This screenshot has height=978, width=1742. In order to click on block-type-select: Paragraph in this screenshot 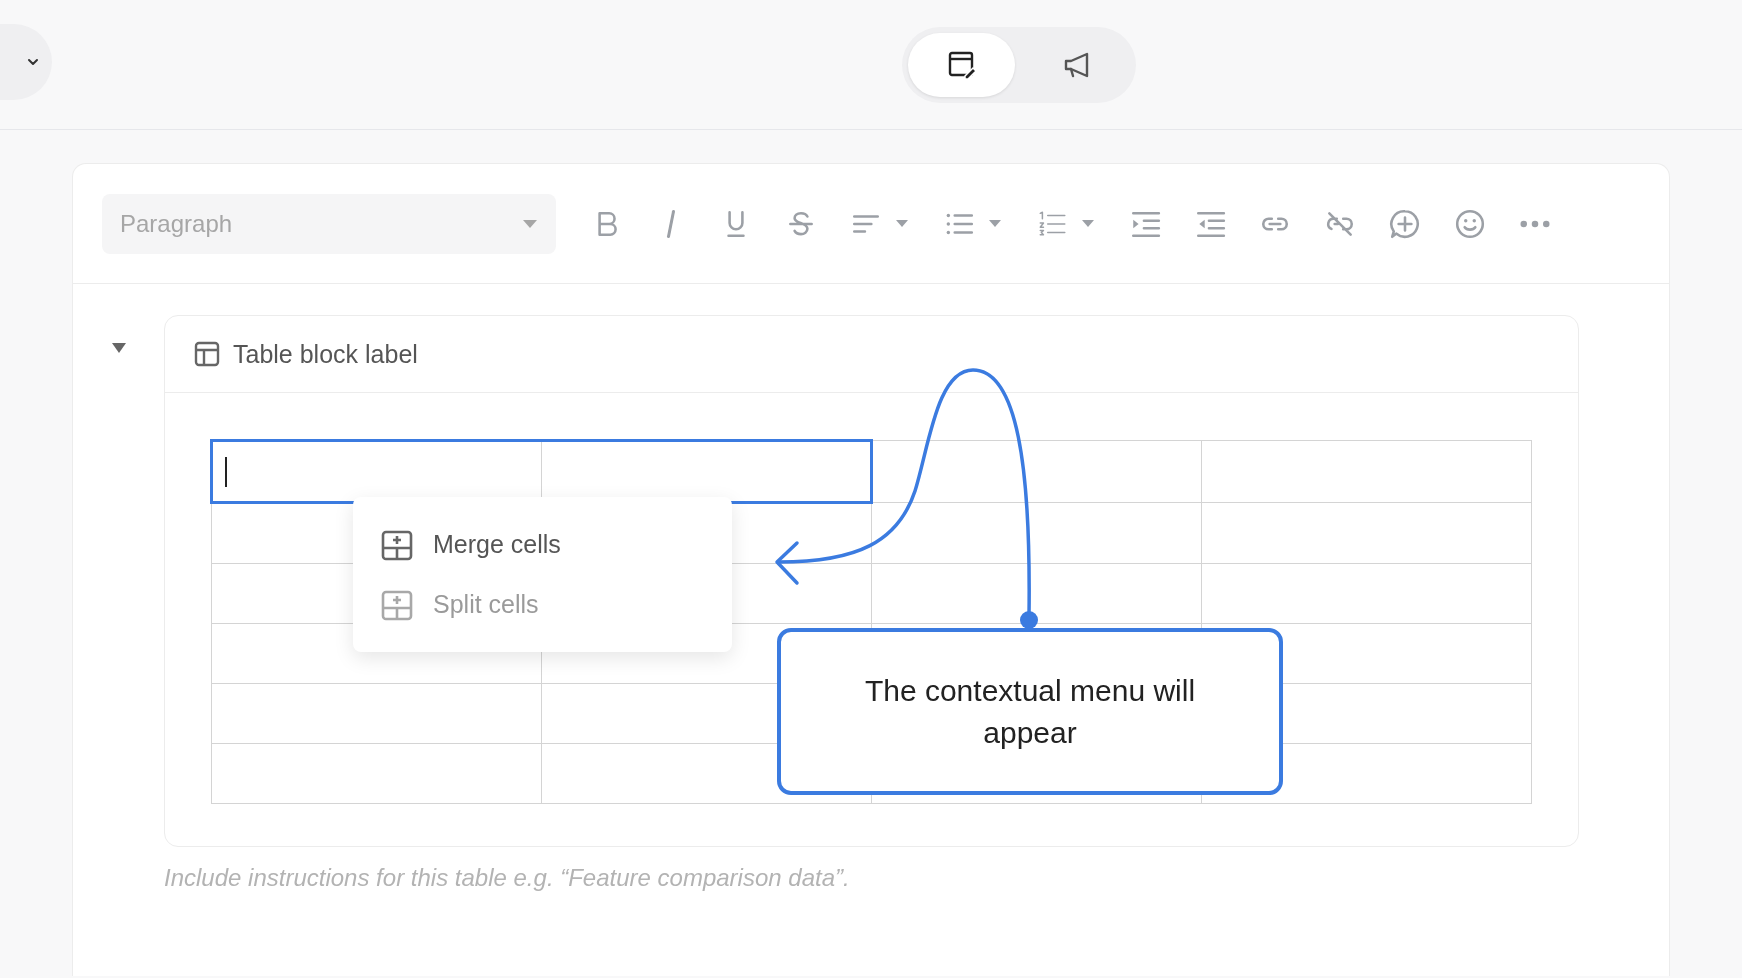, I will do `click(329, 223)`.